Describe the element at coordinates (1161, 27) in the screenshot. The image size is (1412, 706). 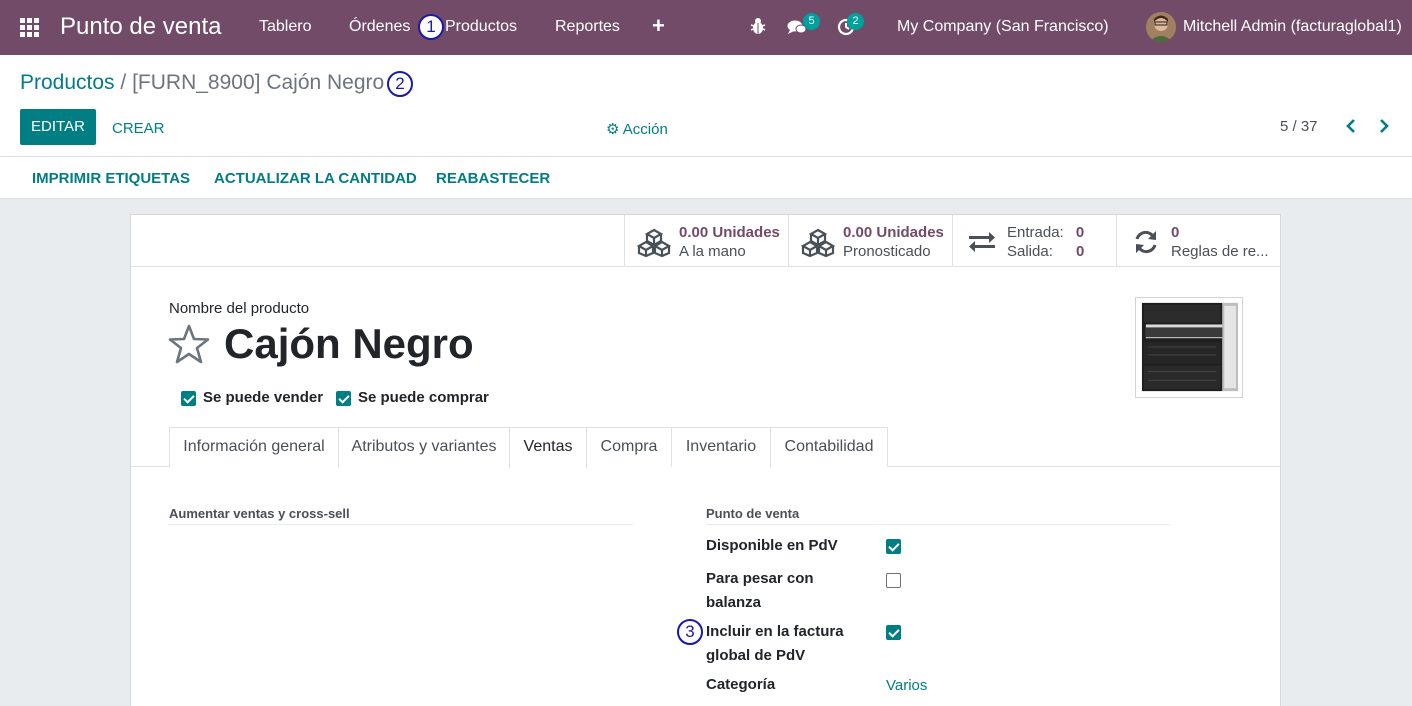
I see `user-avatar` at that location.